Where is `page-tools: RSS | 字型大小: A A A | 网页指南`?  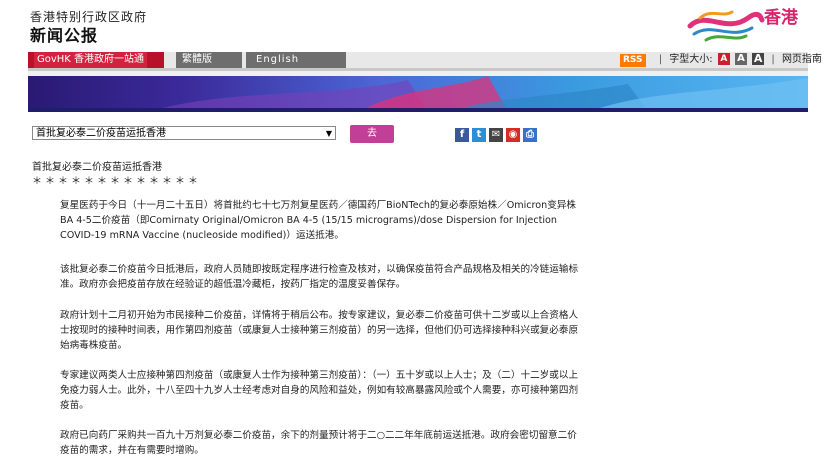
page-tools: RSS | 字型大小: A A A | 网页指南 is located at coordinates (721, 60).